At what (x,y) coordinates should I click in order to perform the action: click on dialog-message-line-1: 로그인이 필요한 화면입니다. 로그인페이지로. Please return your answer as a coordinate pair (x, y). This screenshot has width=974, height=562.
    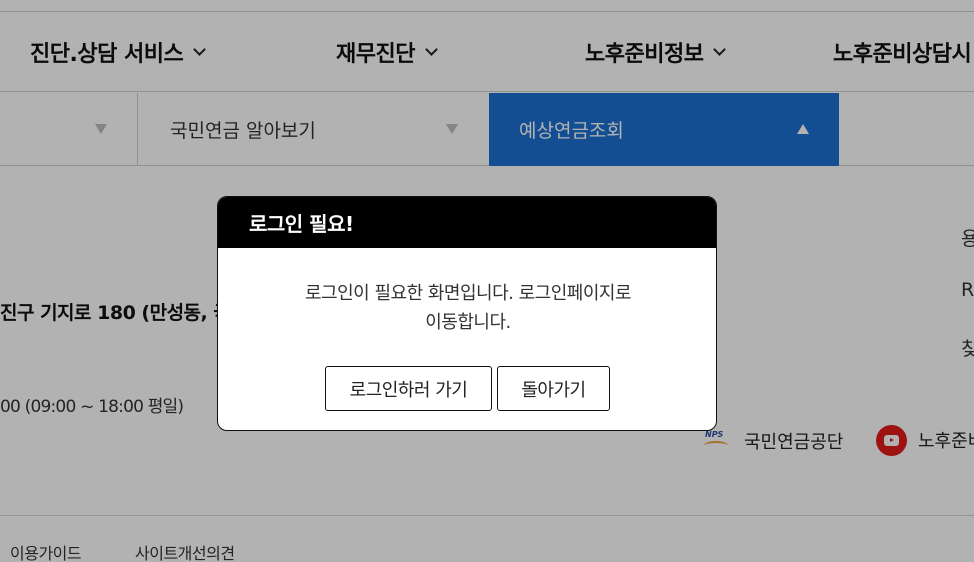
    Looking at the image, I should click on (468, 293).